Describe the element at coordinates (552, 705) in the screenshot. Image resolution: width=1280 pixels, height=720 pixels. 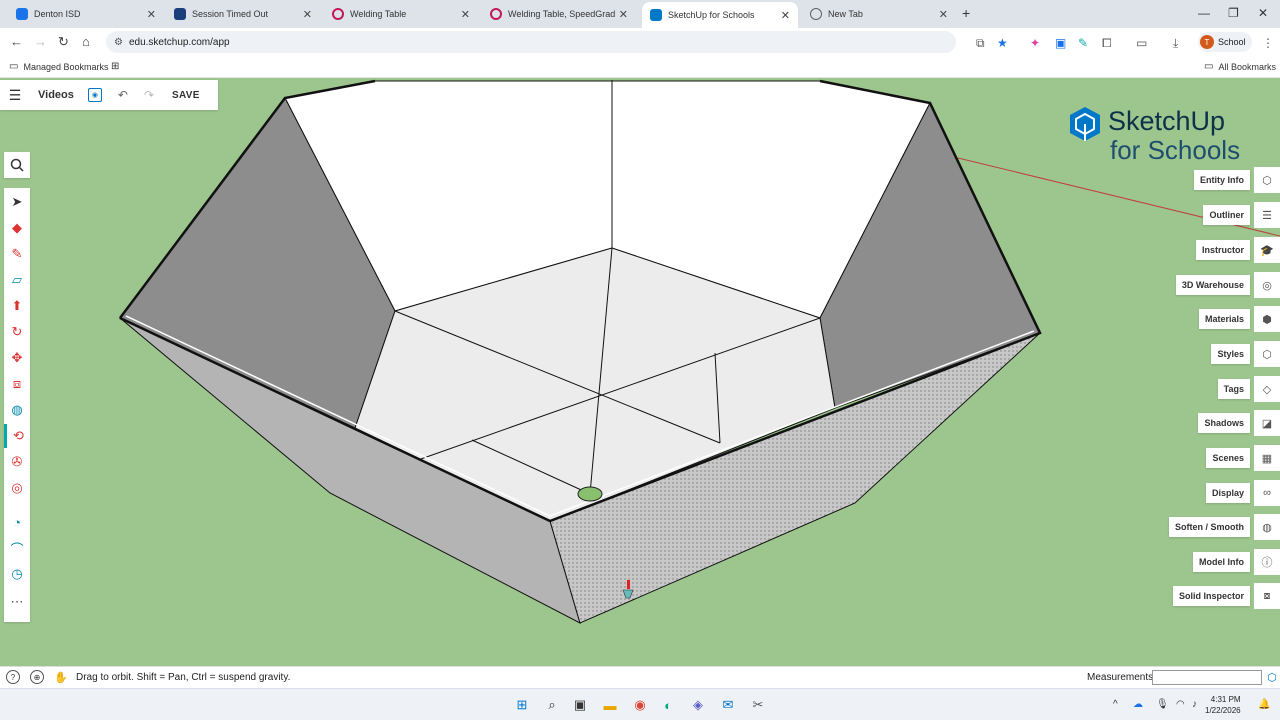
I see `search-icon: ⌕` at that location.